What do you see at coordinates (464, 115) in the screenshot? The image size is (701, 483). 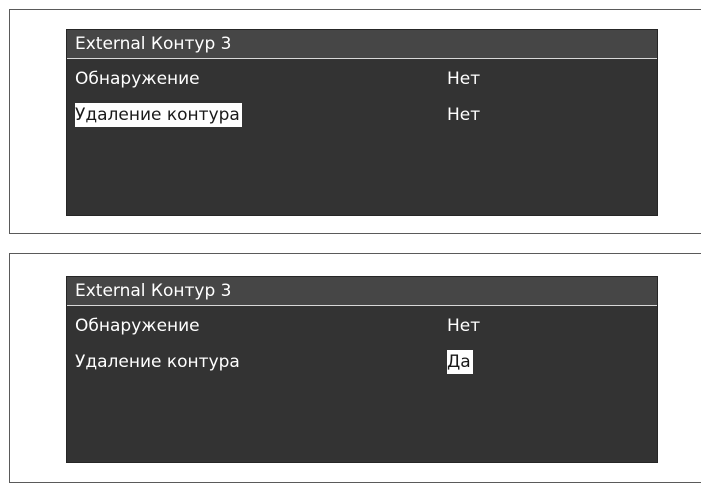 I see `circuit-removal-value: Нет` at bounding box center [464, 115].